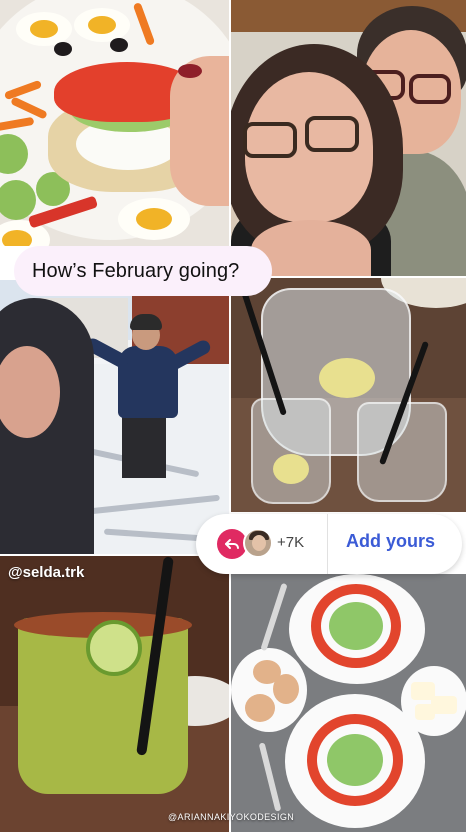  Describe the element at coordinates (231, 817) in the screenshot. I see `credit-watermark: @ARIANNAKIYOKODESIGN` at that location.